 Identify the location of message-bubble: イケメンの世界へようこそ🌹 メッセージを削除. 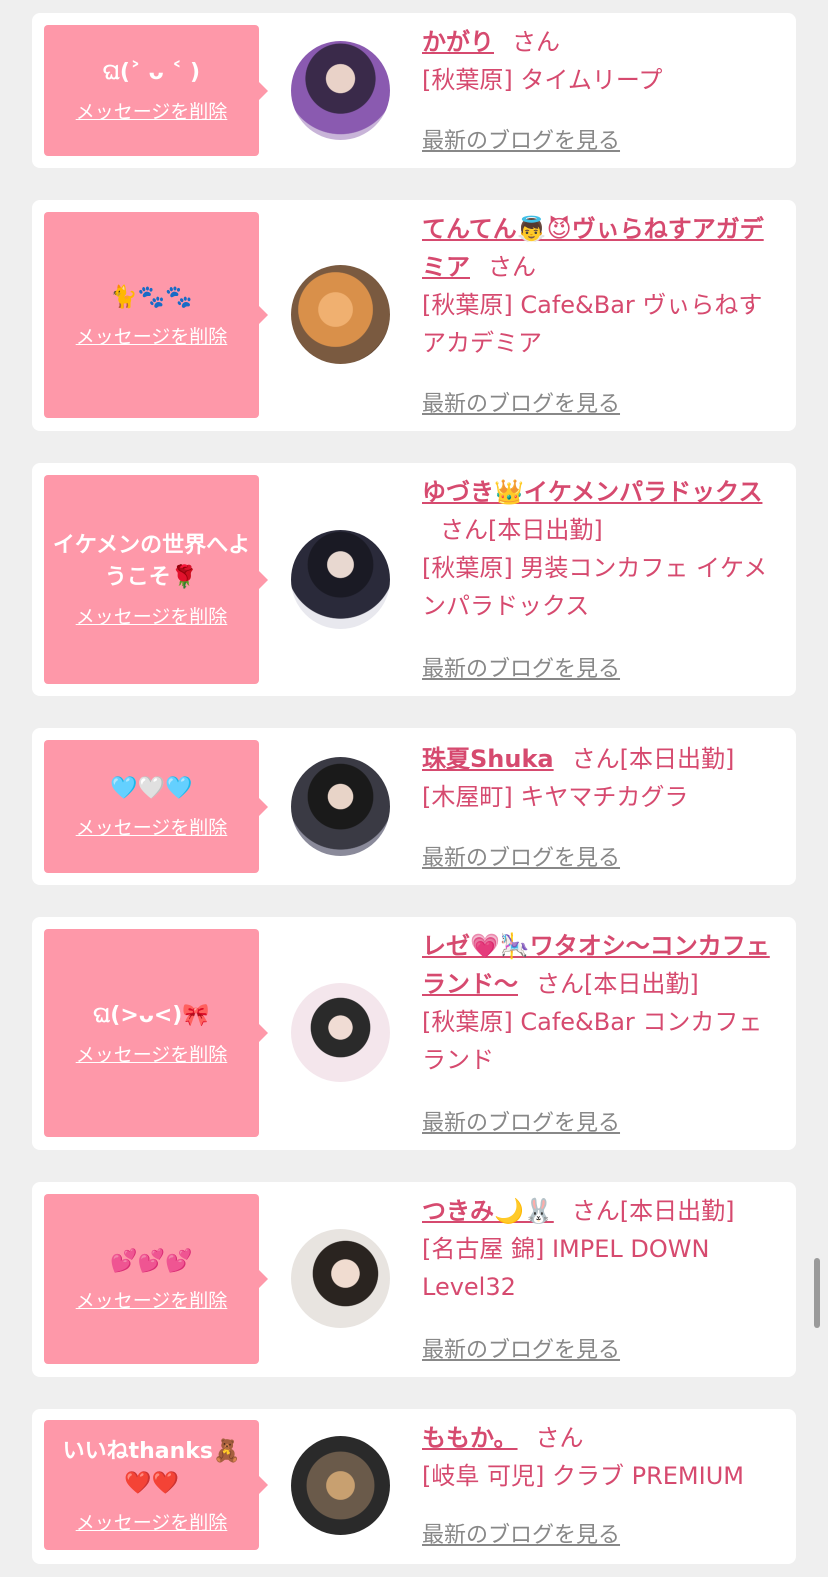
(156, 579).